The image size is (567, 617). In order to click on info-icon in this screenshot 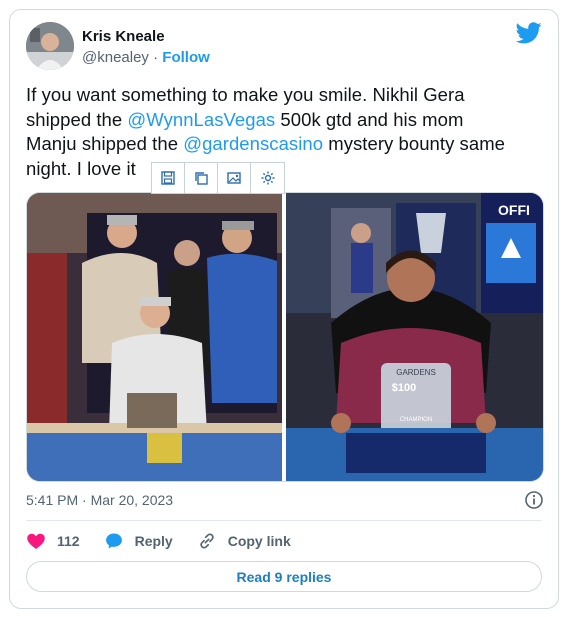, I will do `click(534, 500)`.